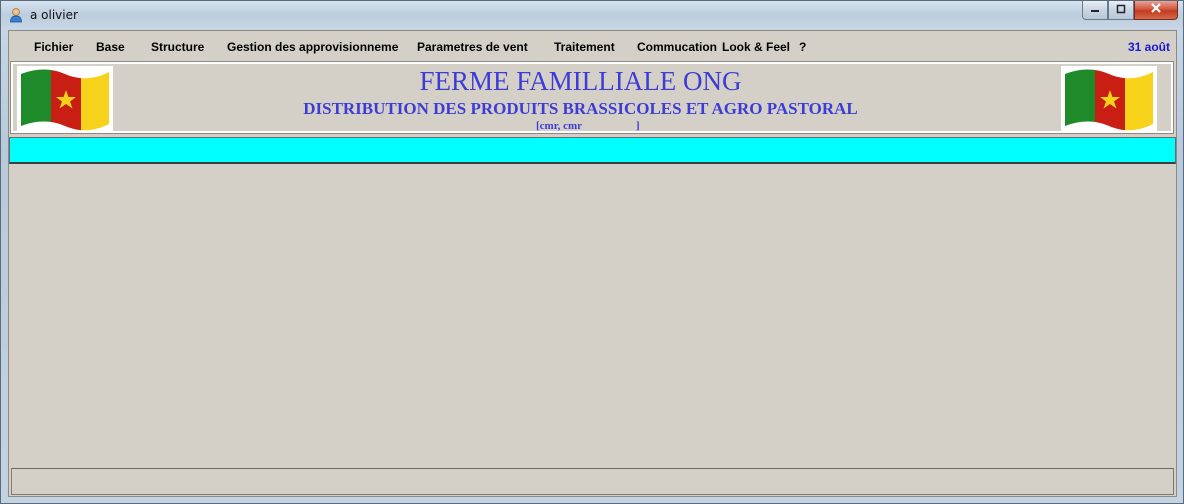 Image resolution: width=1184 pixels, height=504 pixels. Describe the element at coordinates (110, 47) in the screenshot. I see `menu-base: Base` at that location.